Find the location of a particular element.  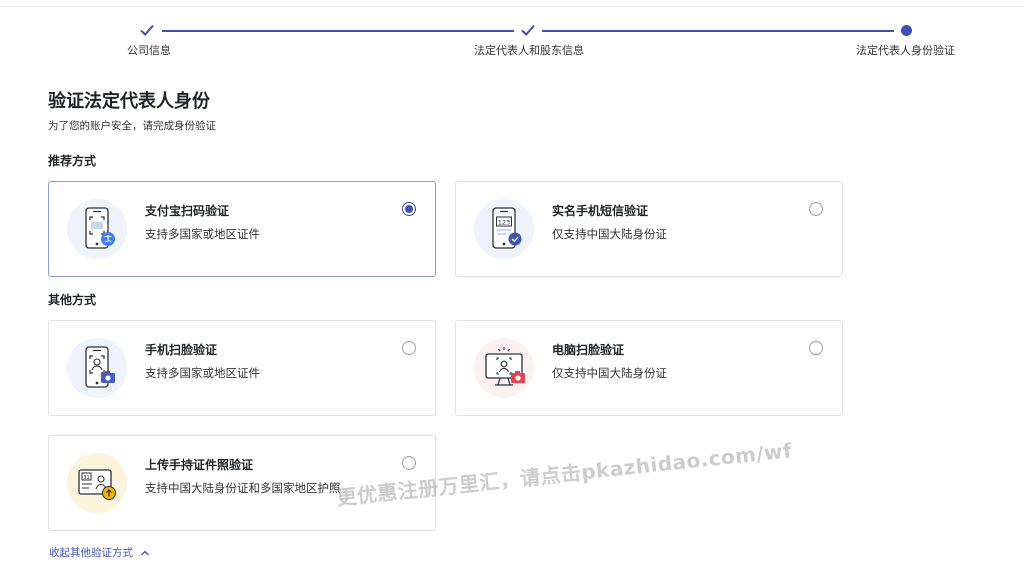

collapse-link-label: 收起其他验证方式 is located at coordinates (91, 553).